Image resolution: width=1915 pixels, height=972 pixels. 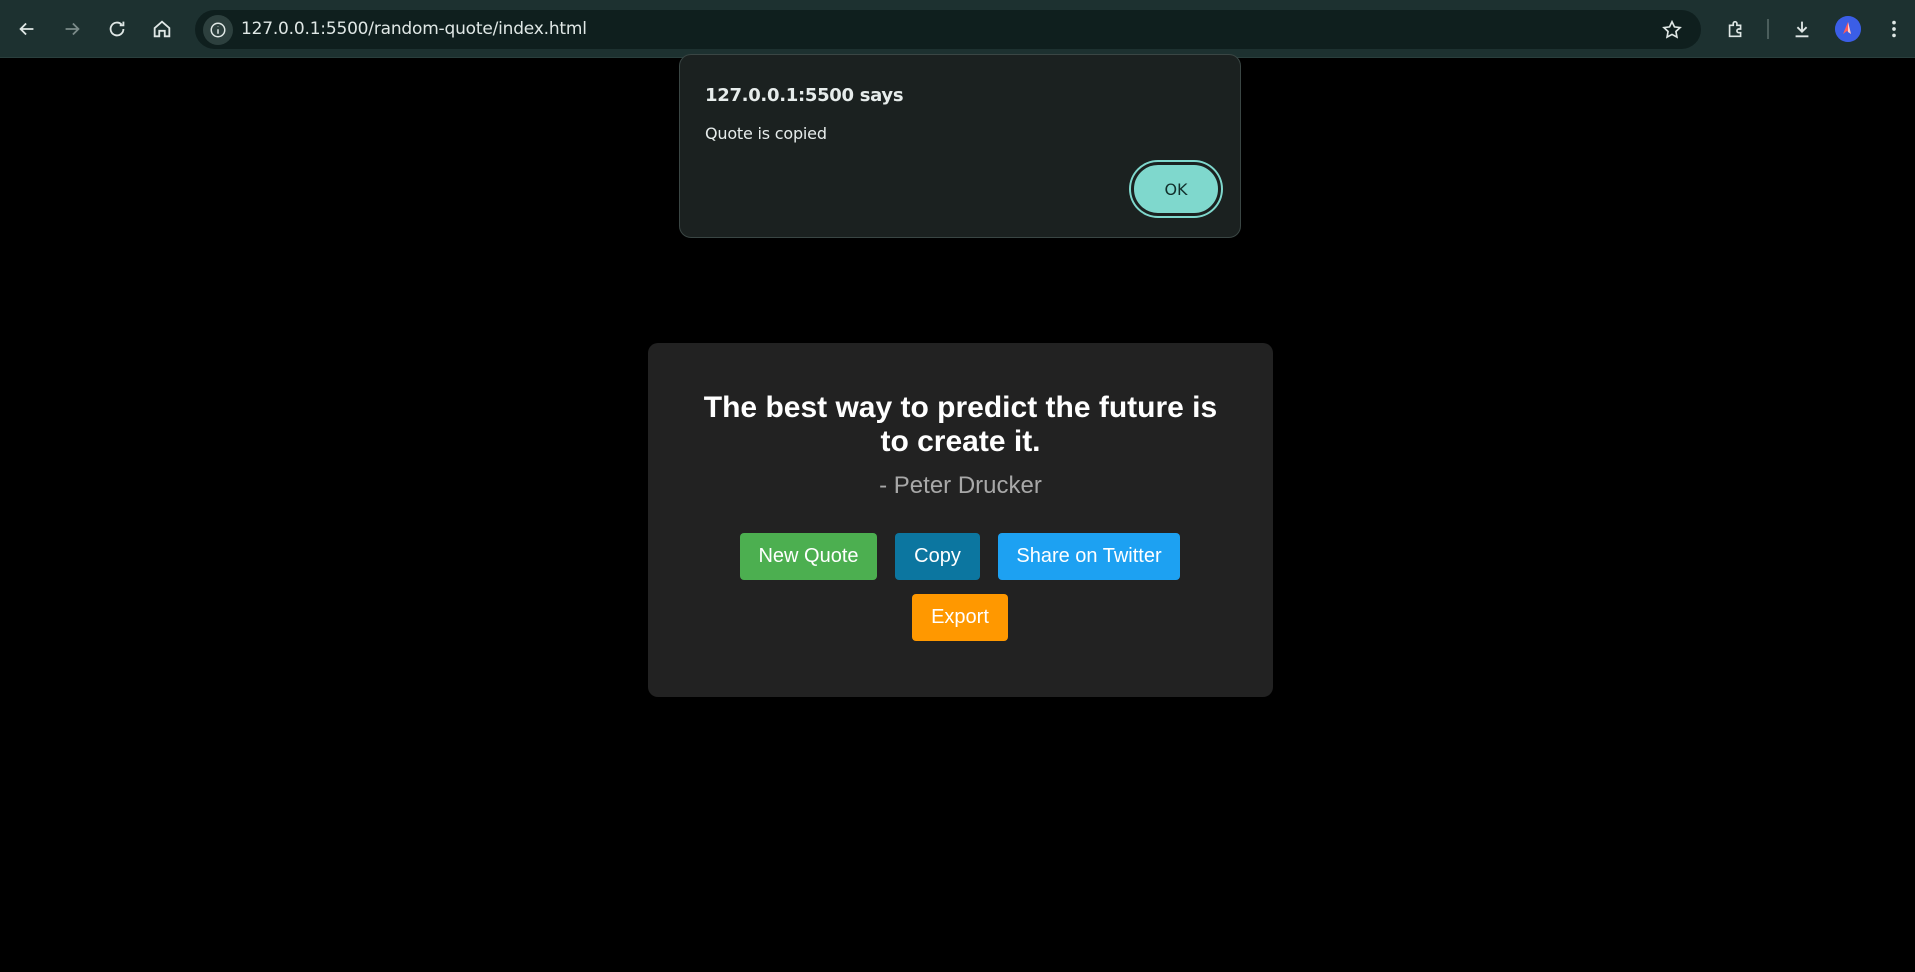 What do you see at coordinates (960, 485) in the screenshot?
I see `quote-author: - Peter Drucker` at bounding box center [960, 485].